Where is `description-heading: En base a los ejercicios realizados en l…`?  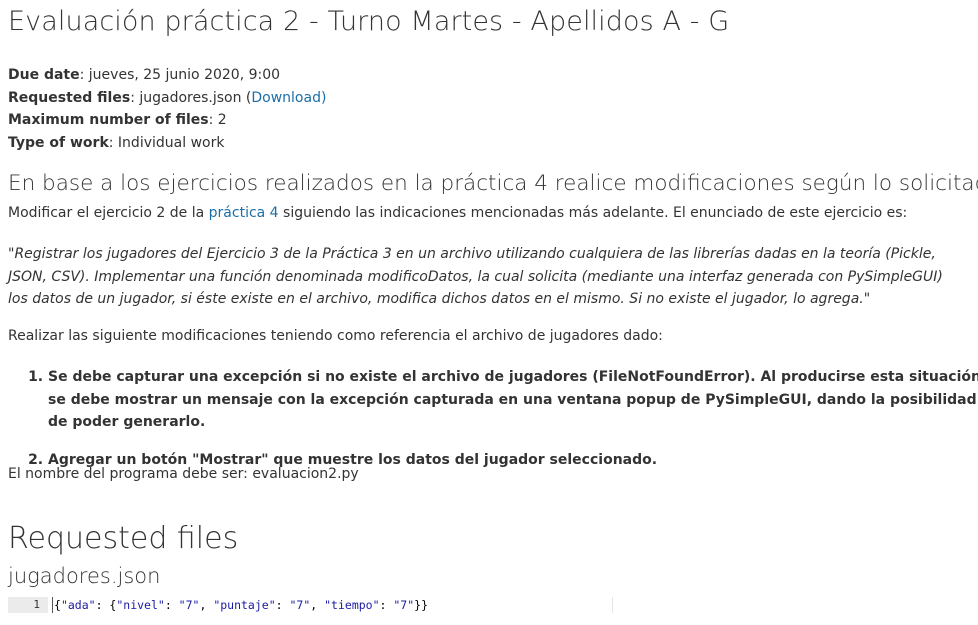 description-heading: En base a los ejercicios realizados en l… is located at coordinates (493, 183).